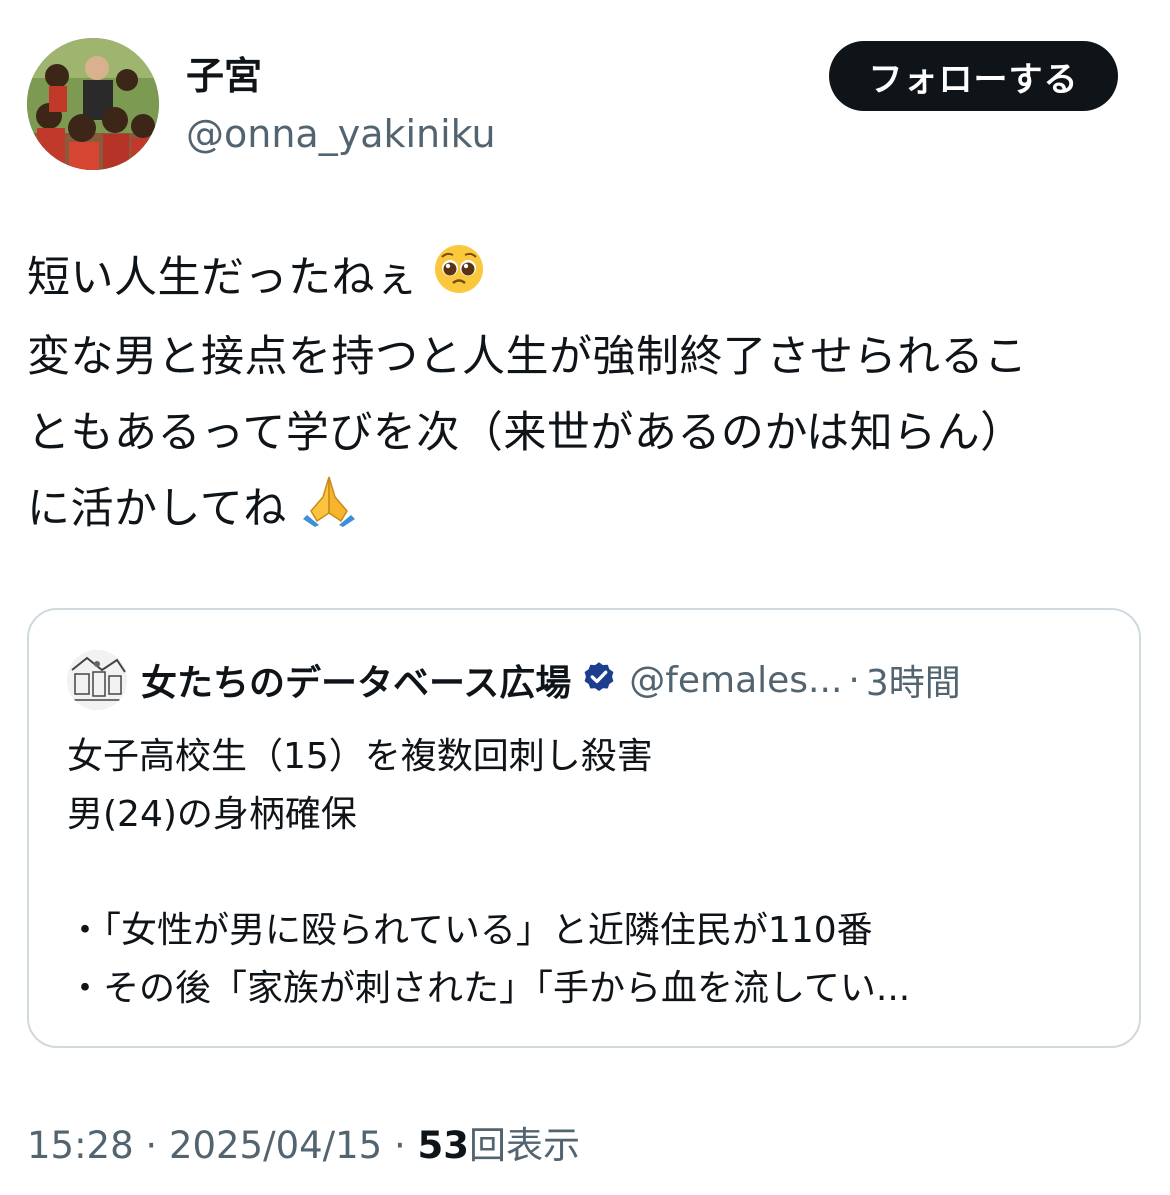  Describe the element at coordinates (527, 356) in the screenshot. I see `tweet-line: 変な男と接点を持つと人生が強制終了させられるこ` at that location.